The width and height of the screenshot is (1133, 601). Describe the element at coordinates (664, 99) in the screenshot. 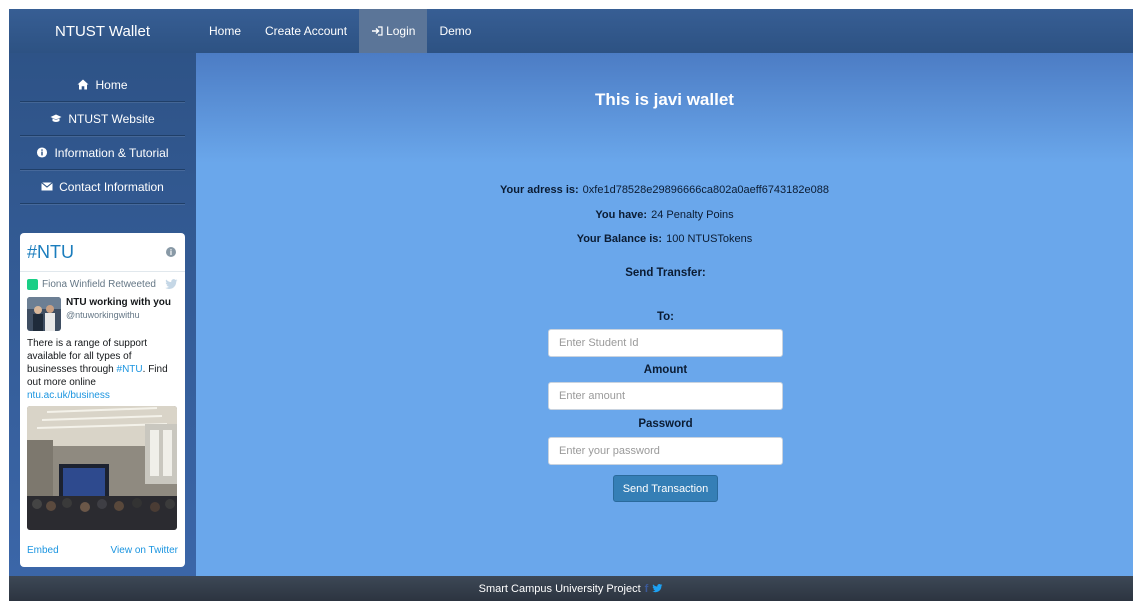

I see `page-title: This is javi wallet` at that location.